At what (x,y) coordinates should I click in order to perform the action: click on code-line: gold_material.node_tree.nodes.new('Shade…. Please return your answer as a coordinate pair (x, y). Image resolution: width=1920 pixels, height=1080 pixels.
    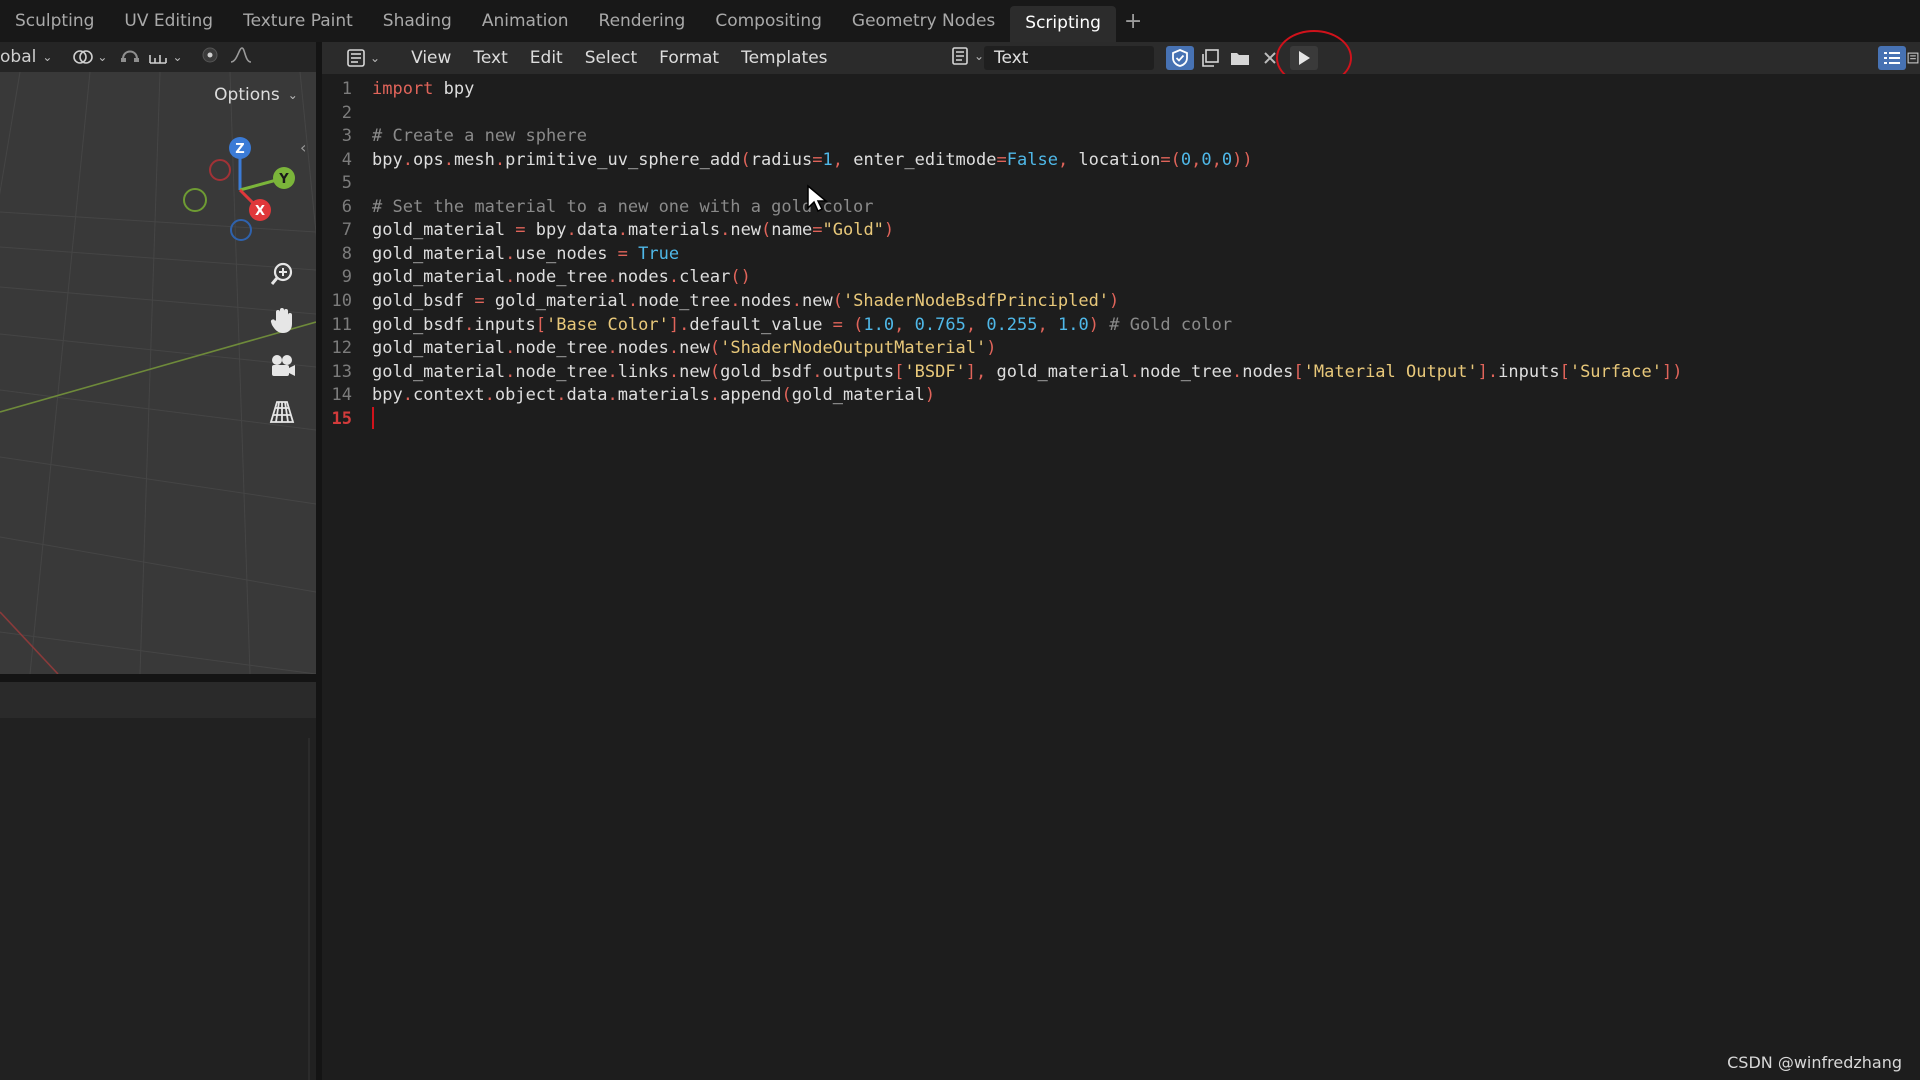
    Looking at the image, I should click on (684, 349).